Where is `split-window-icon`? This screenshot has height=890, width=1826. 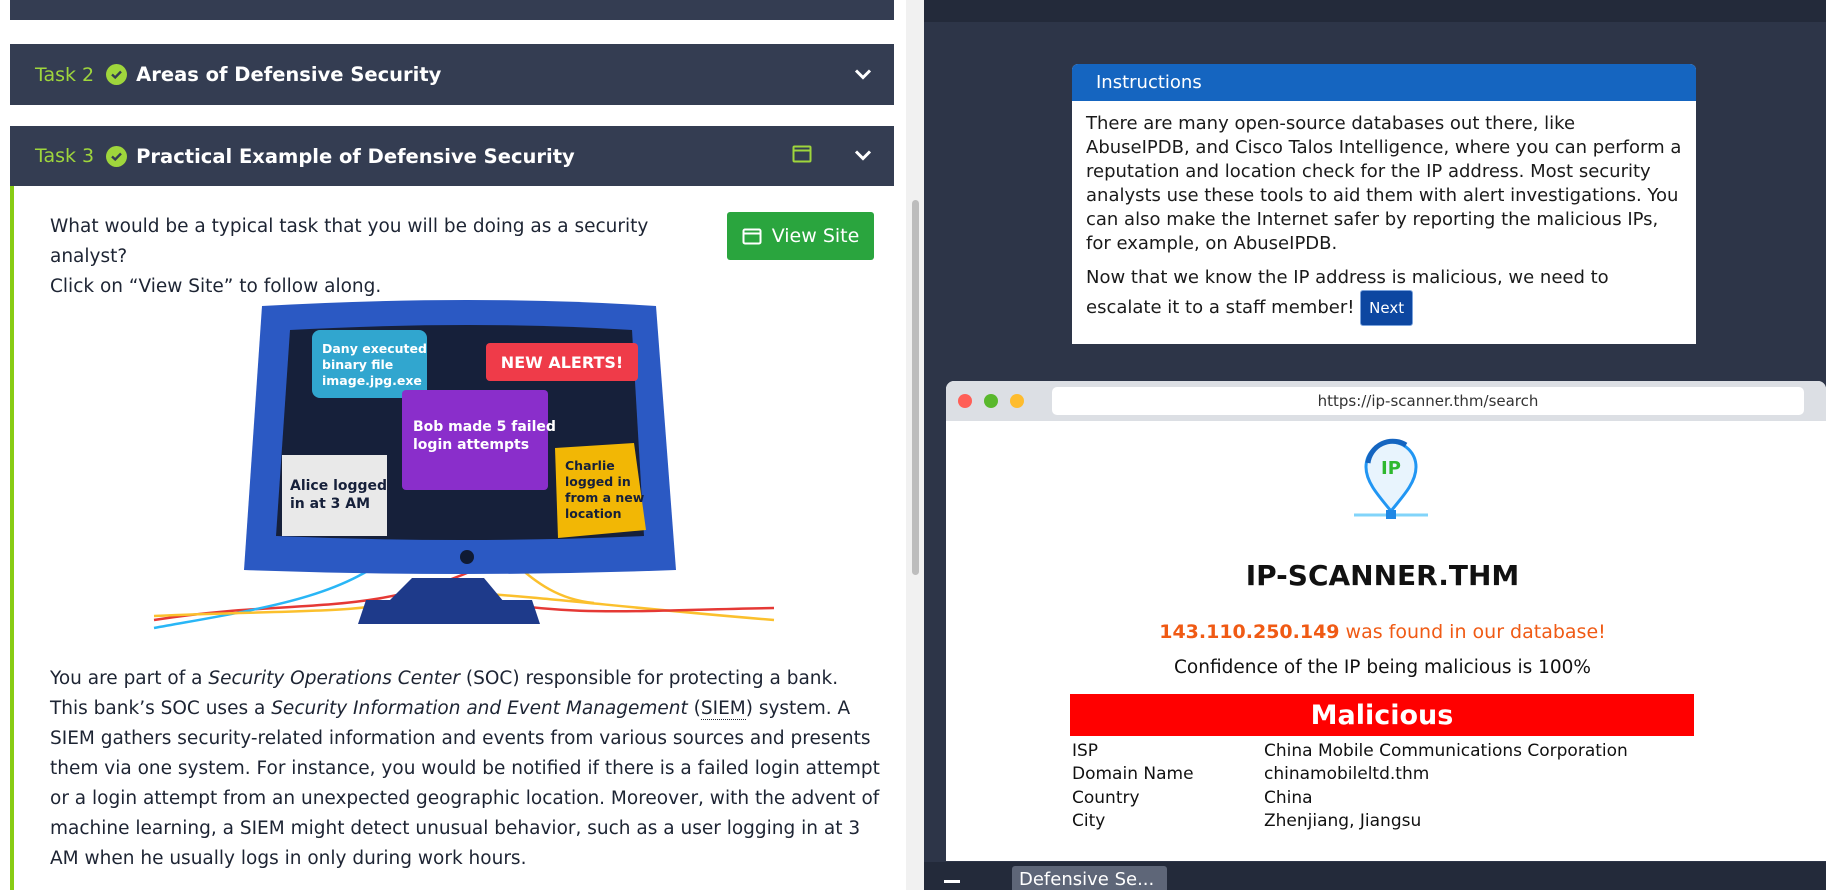
split-window-icon is located at coordinates (802, 156).